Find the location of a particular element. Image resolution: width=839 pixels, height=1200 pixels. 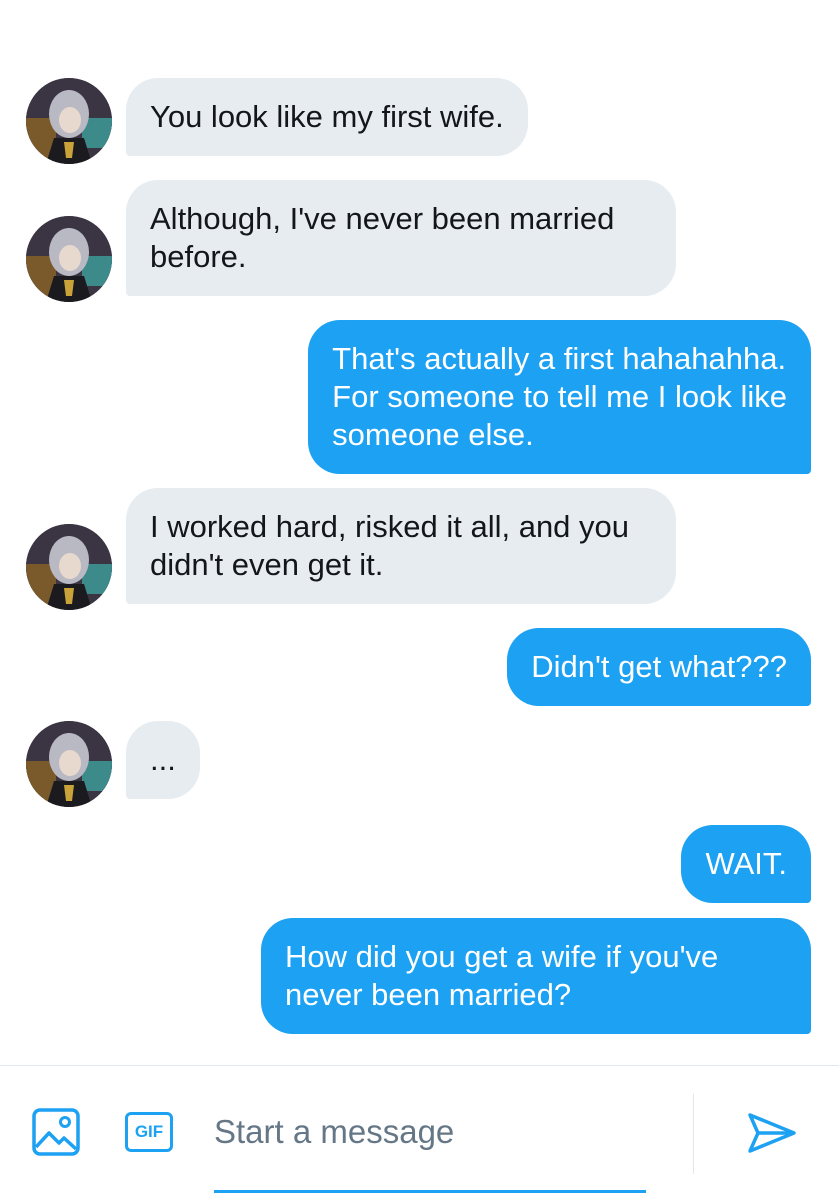

message-bubble: You look like my first wife. is located at coordinates (327, 117).